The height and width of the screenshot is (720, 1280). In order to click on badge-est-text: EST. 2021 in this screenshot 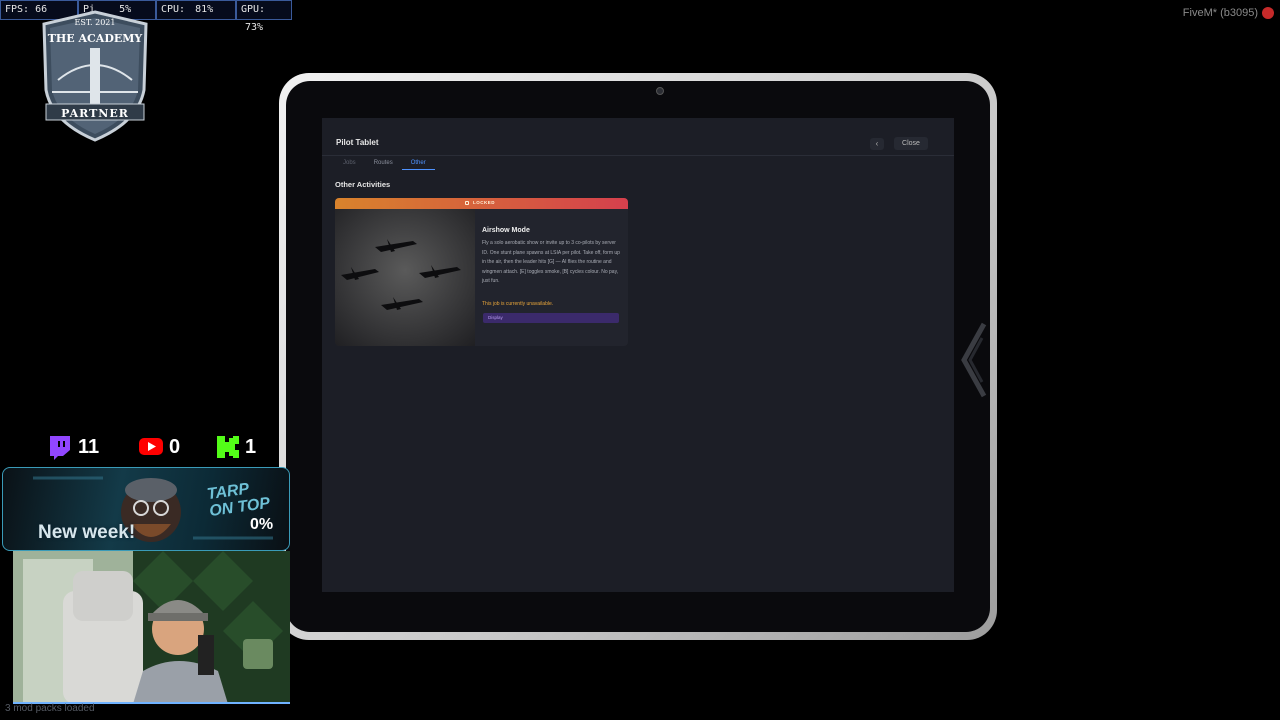, I will do `click(95, 22)`.